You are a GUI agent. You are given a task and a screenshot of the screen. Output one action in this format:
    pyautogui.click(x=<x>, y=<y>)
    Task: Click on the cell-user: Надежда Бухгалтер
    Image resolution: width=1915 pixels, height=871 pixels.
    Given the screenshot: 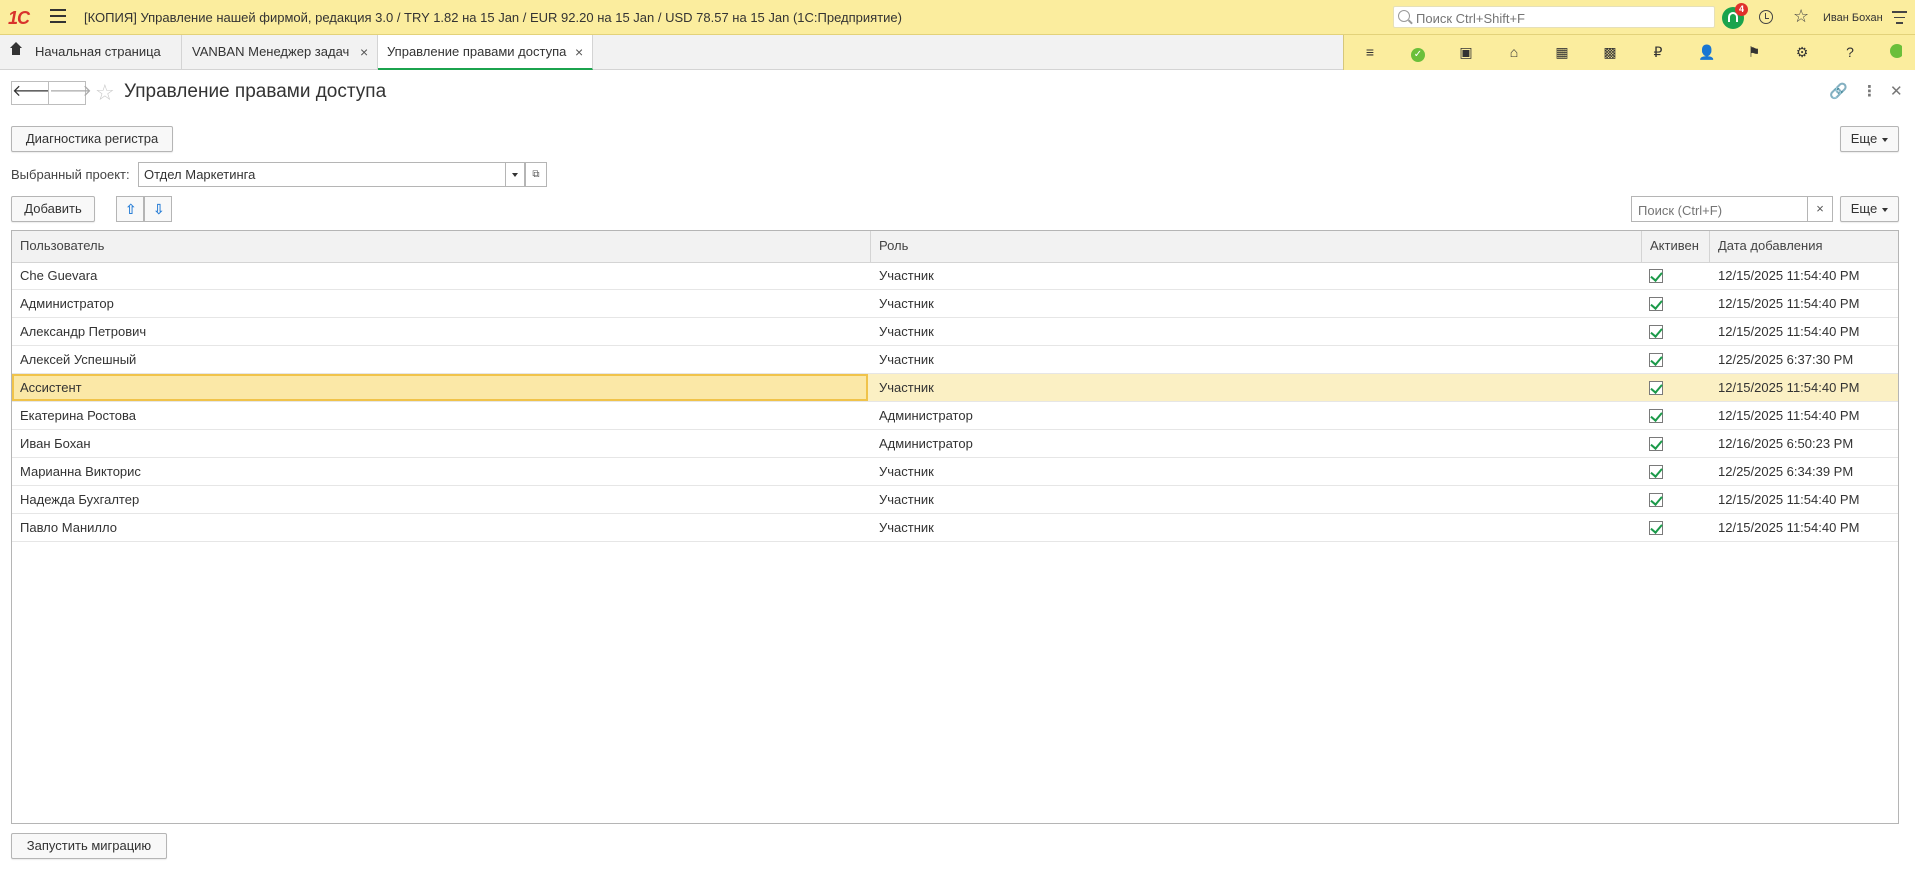 What is the action you would take?
    pyautogui.click(x=75, y=499)
    